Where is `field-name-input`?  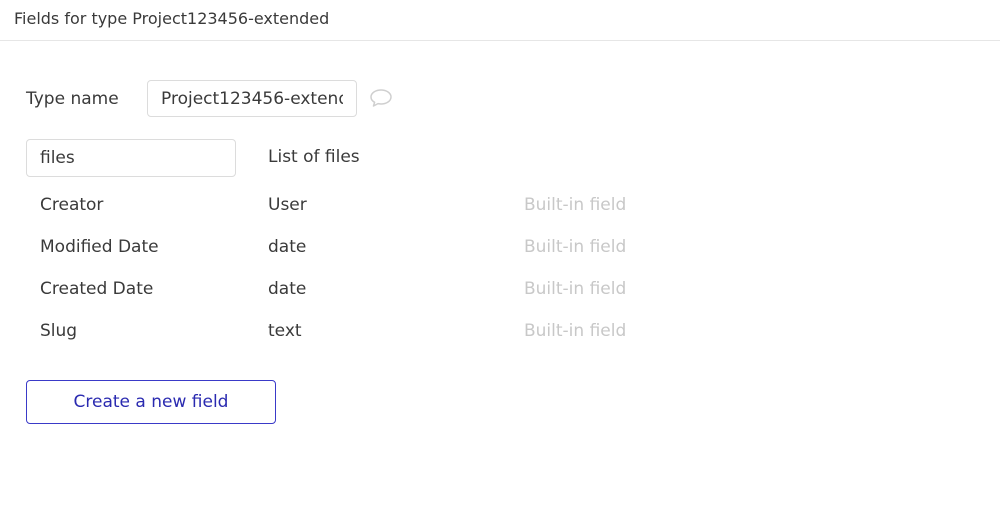
field-name-input is located at coordinates (131, 158).